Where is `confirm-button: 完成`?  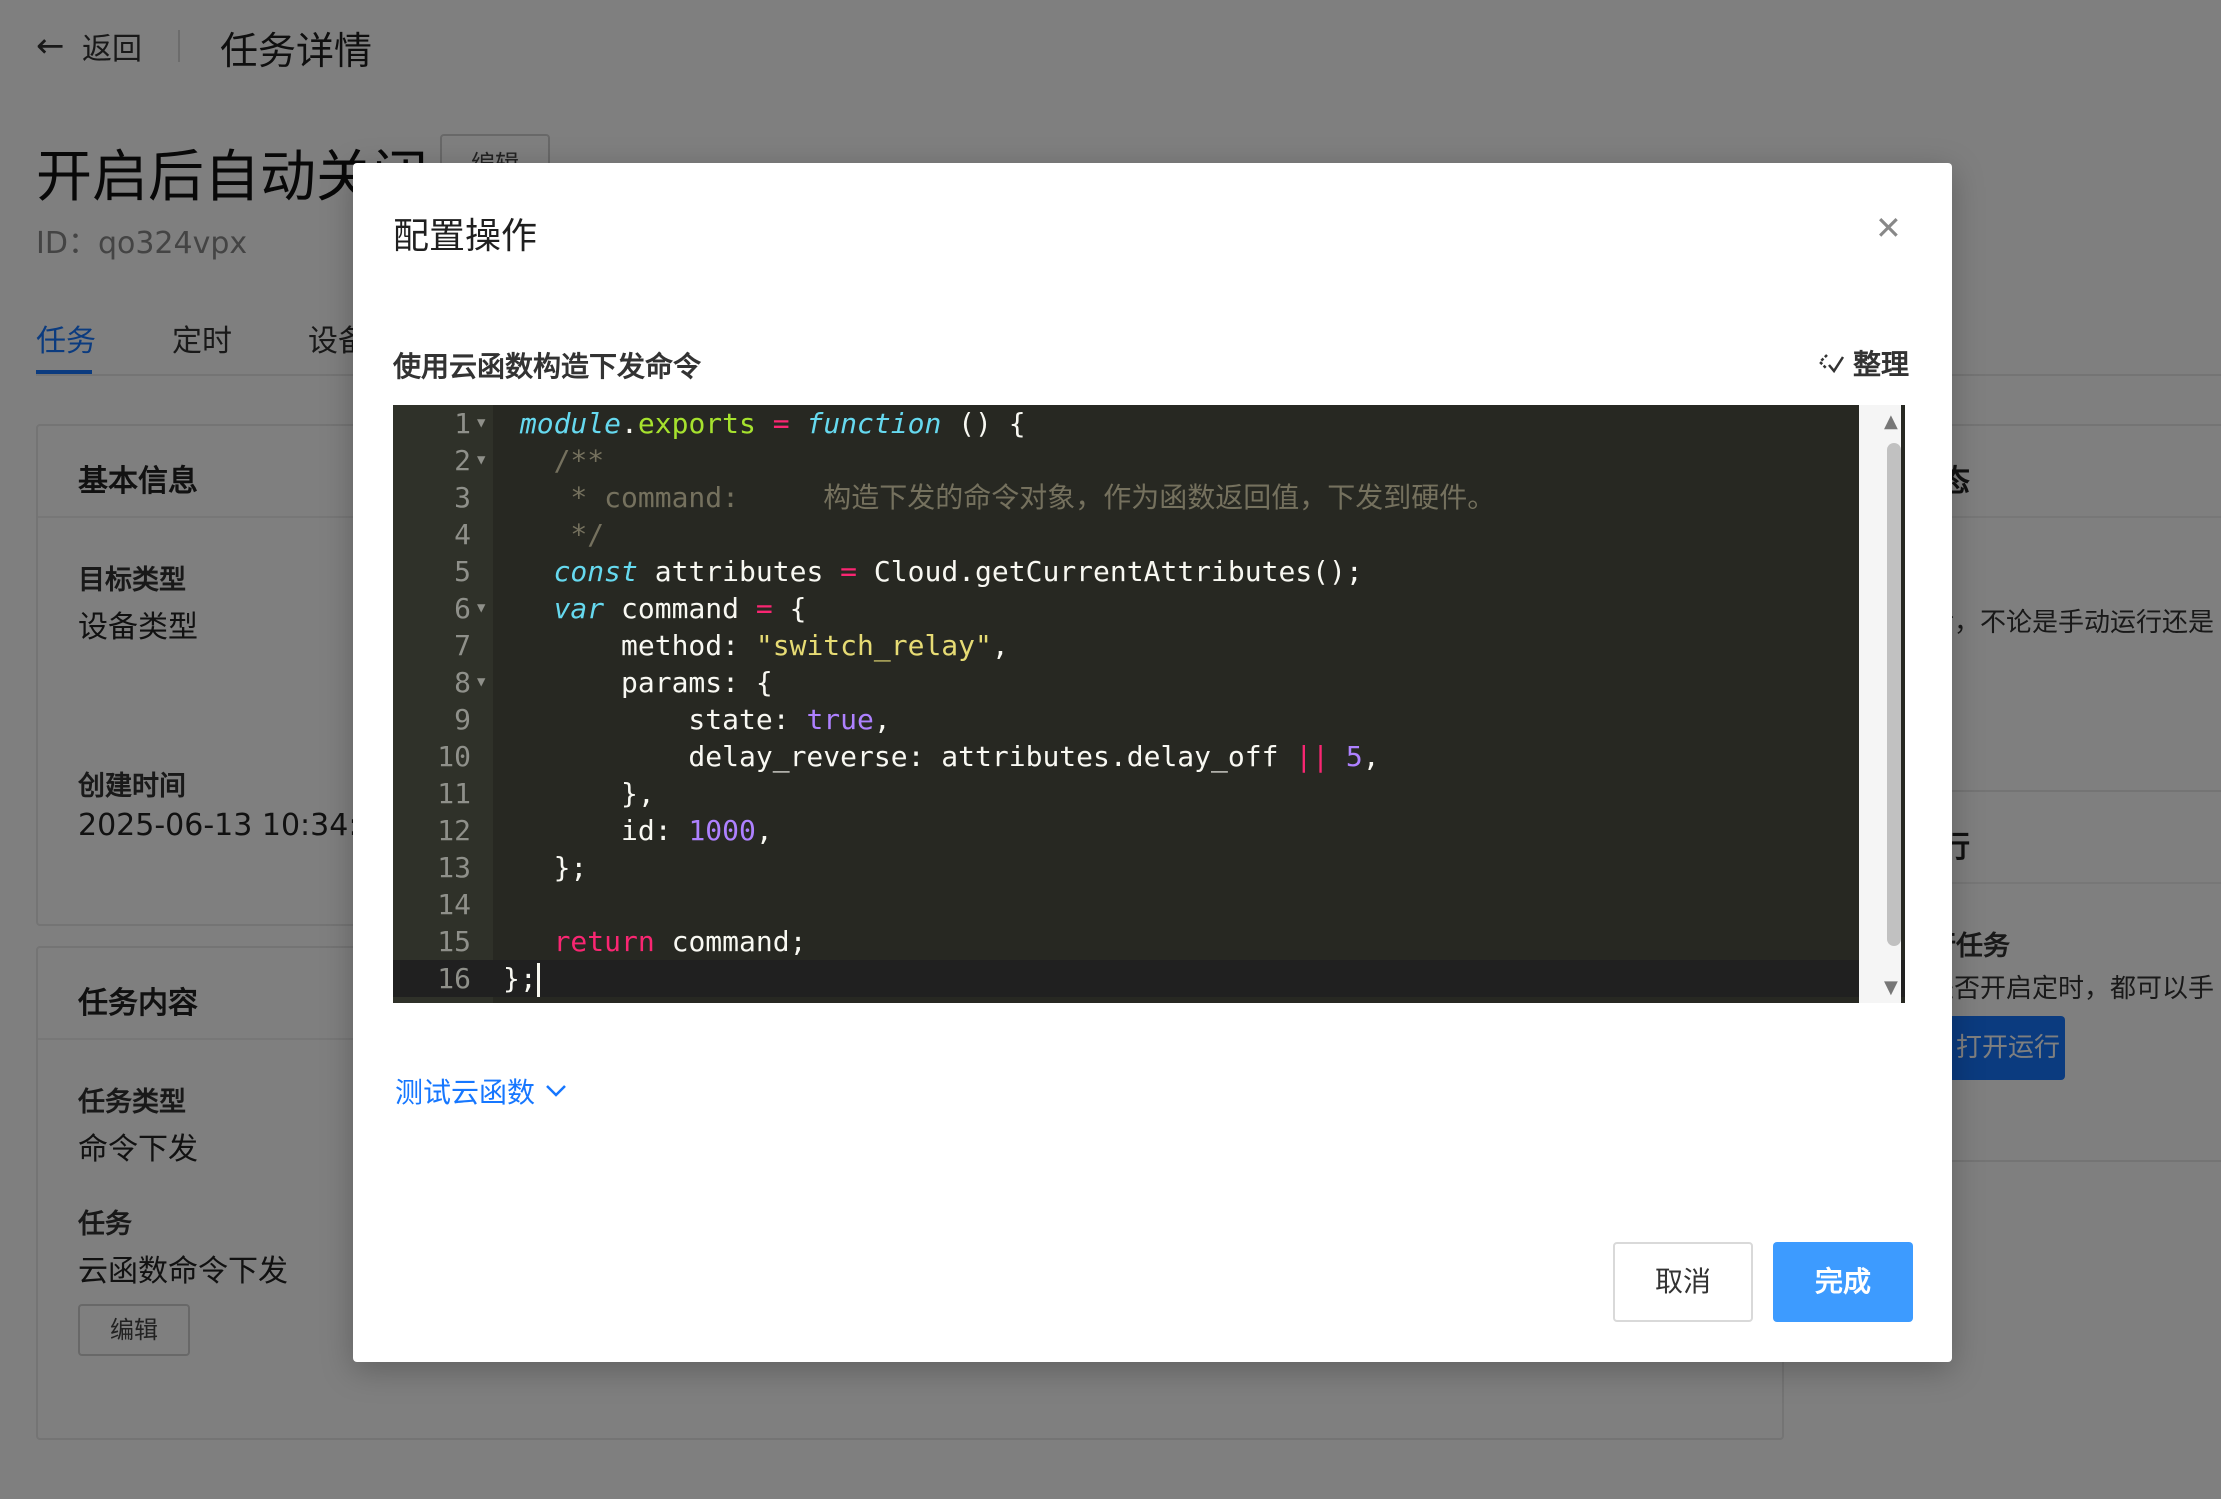 confirm-button: 完成 is located at coordinates (1843, 1282).